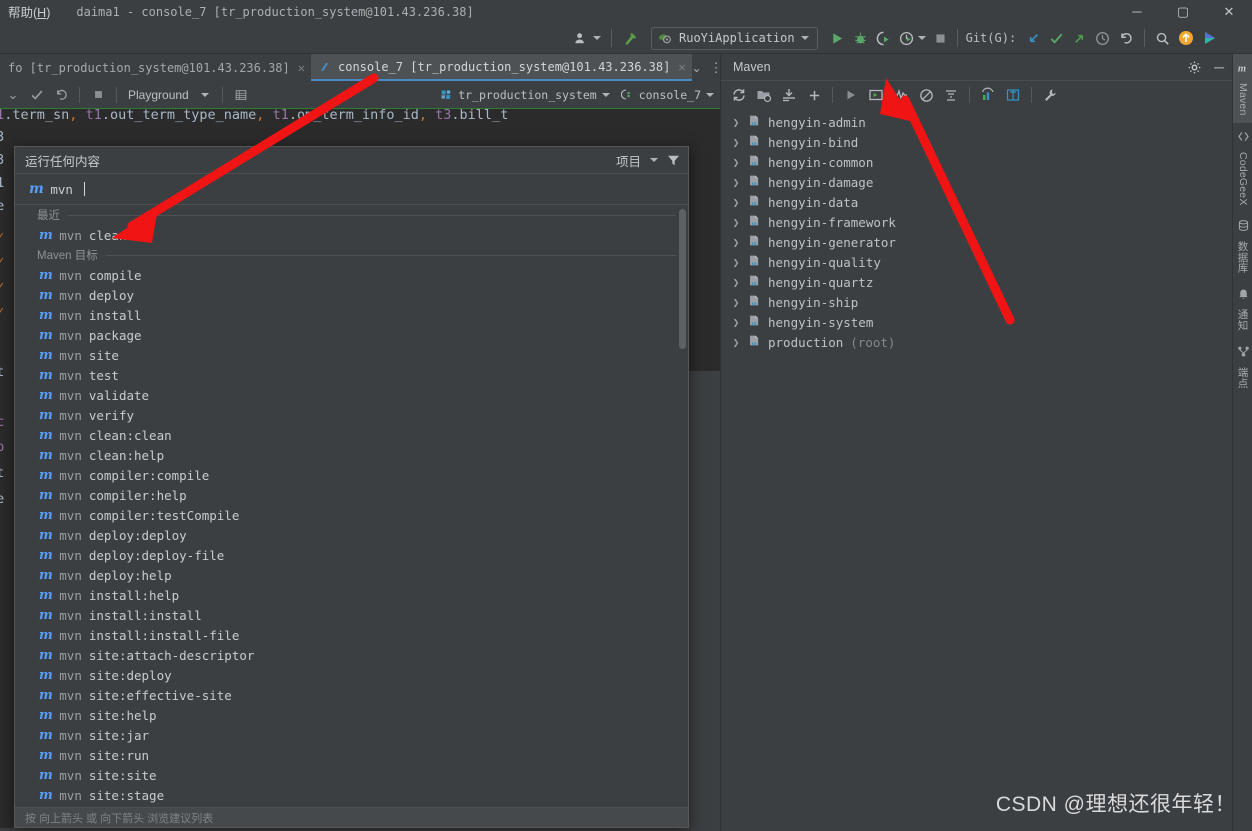  What do you see at coordinates (912, 38) in the screenshot?
I see `profiler-button` at bounding box center [912, 38].